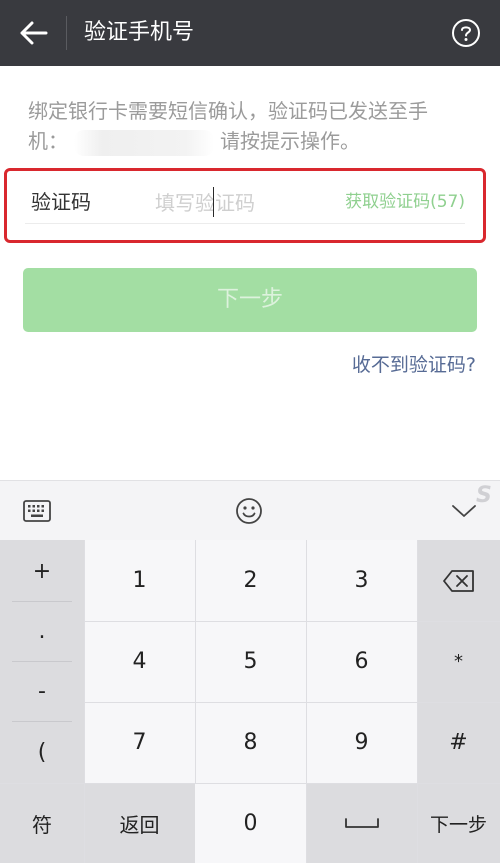 This screenshot has width=500, height=863. I want to click on next-step-button: 下一步, so click(250, 300).